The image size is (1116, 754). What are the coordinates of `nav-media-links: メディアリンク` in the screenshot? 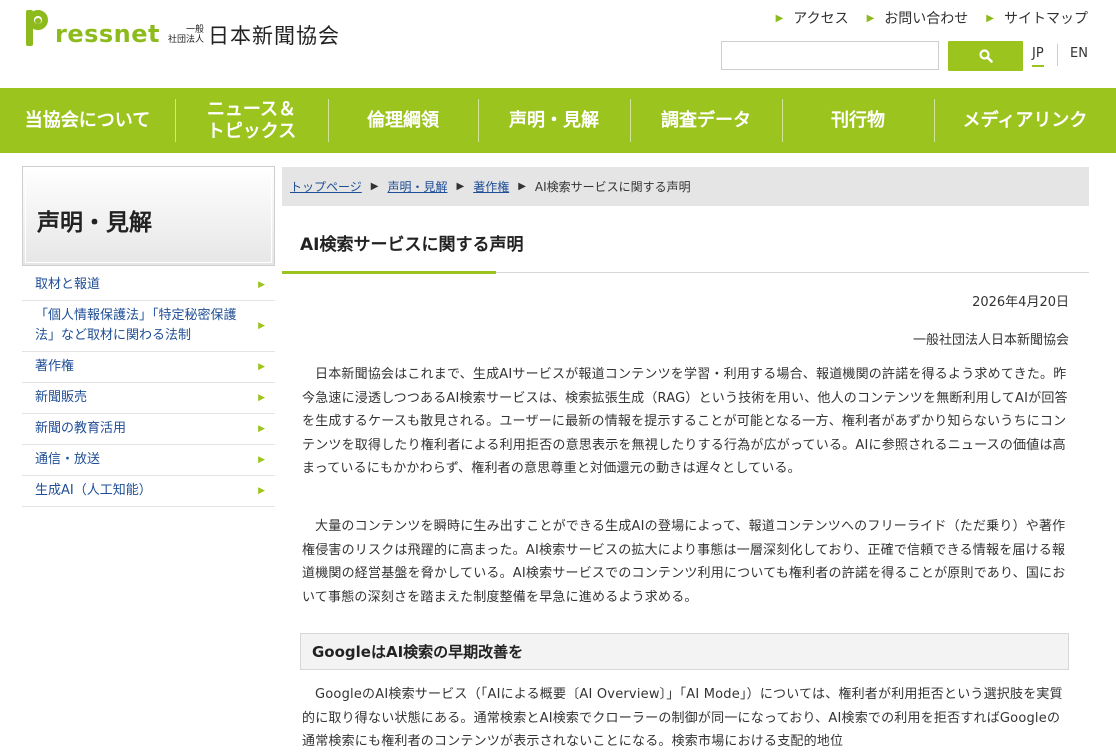 It's located at (1025, 120).